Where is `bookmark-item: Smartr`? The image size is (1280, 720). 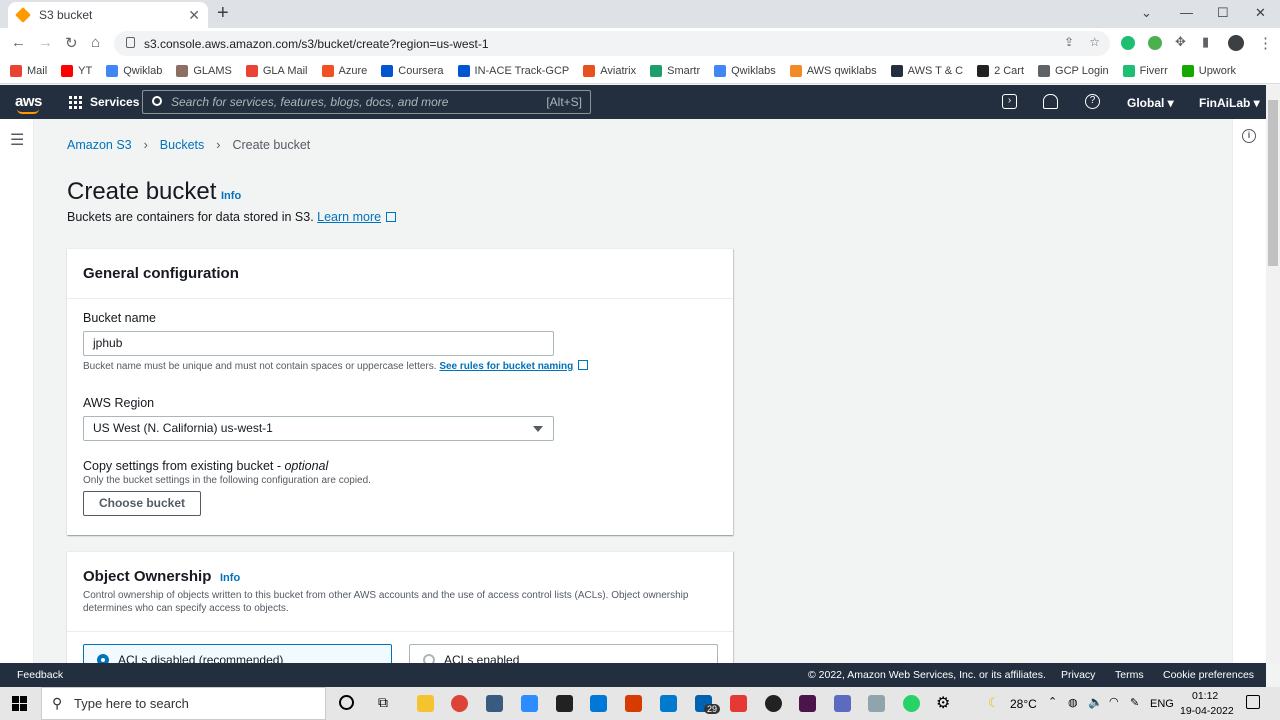 bookmark-item: Smartr is located at coordinates (675, 70).